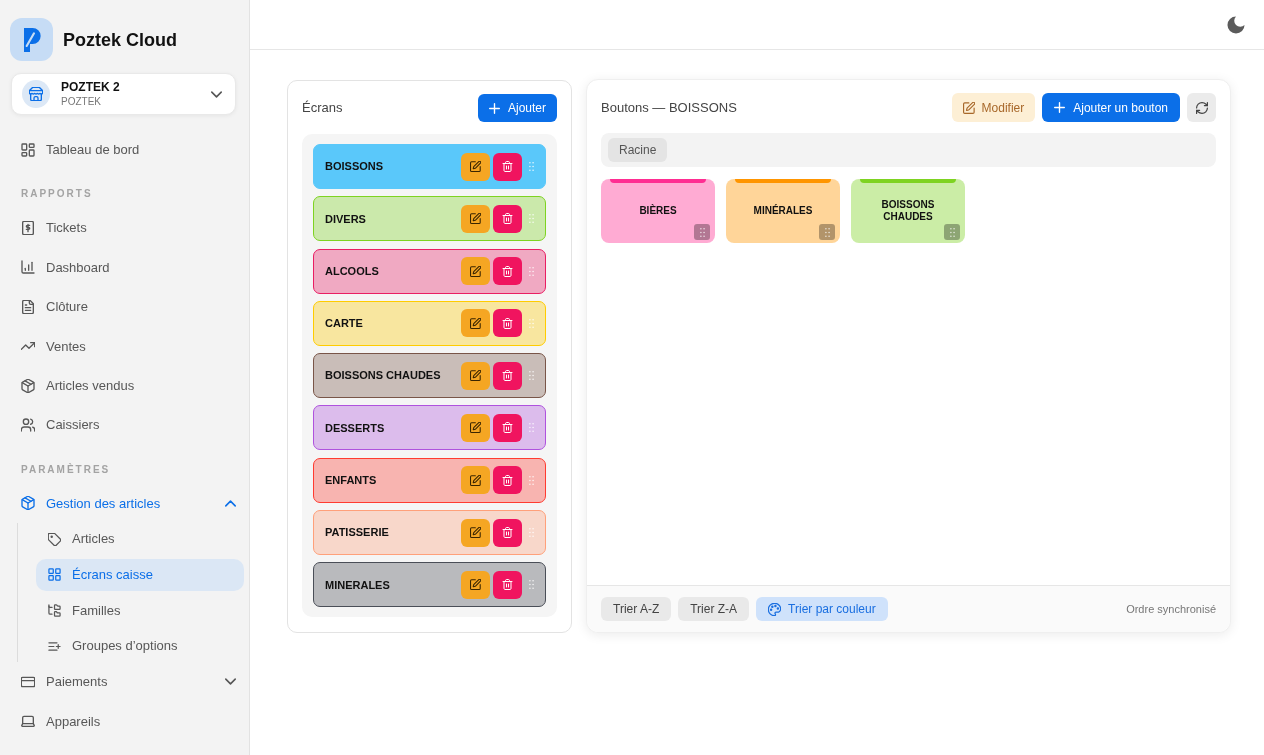 This screenshot has height=755, width=1264. I want to click on nav-item: Appareils, so click(123, 721).